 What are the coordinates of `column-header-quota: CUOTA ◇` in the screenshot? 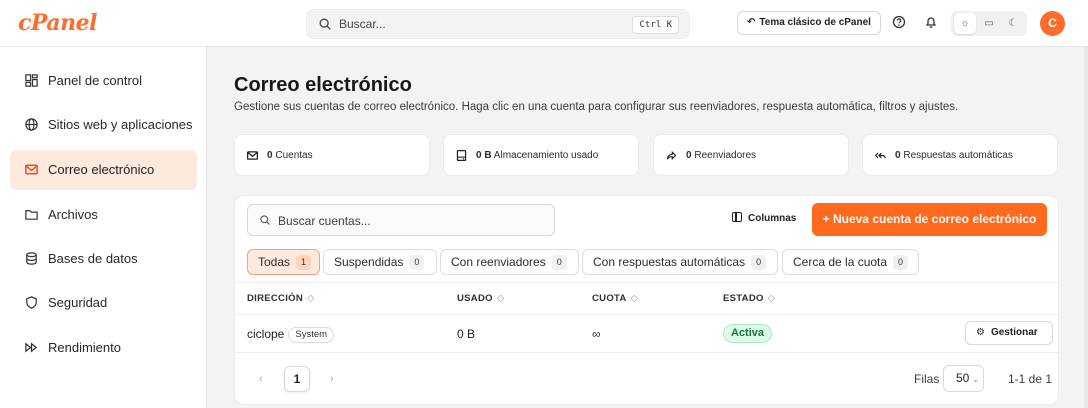 It's located at (615, 298).